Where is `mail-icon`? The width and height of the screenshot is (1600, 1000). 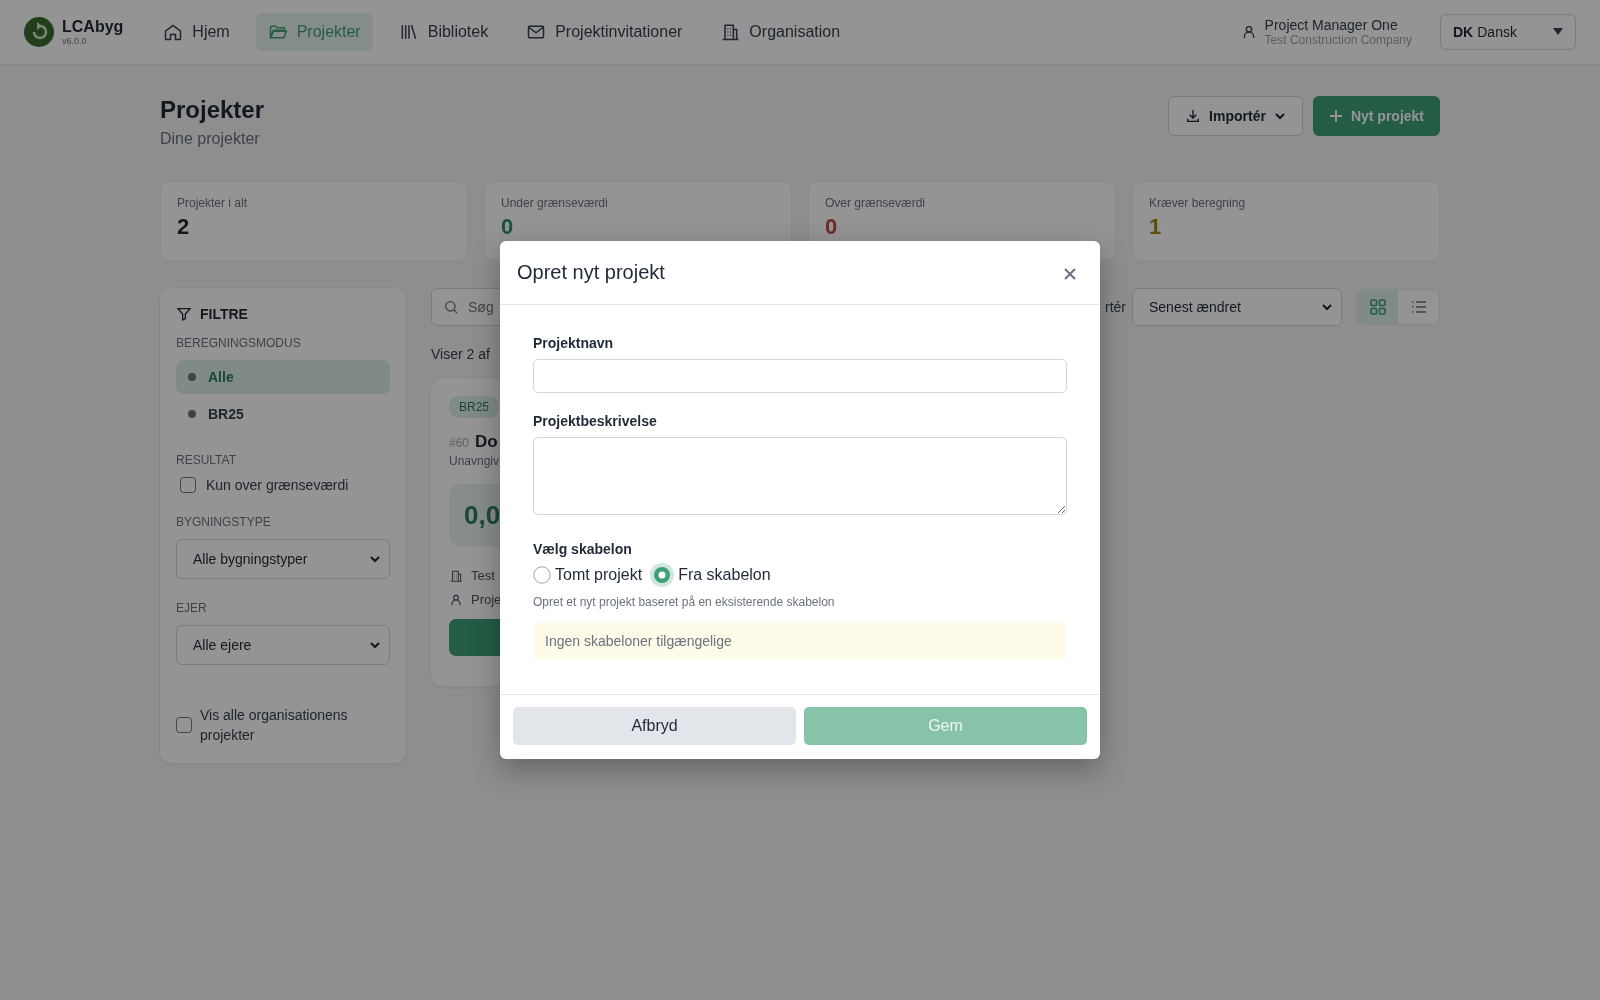
mail-icon is located at coordinates (536, 32).